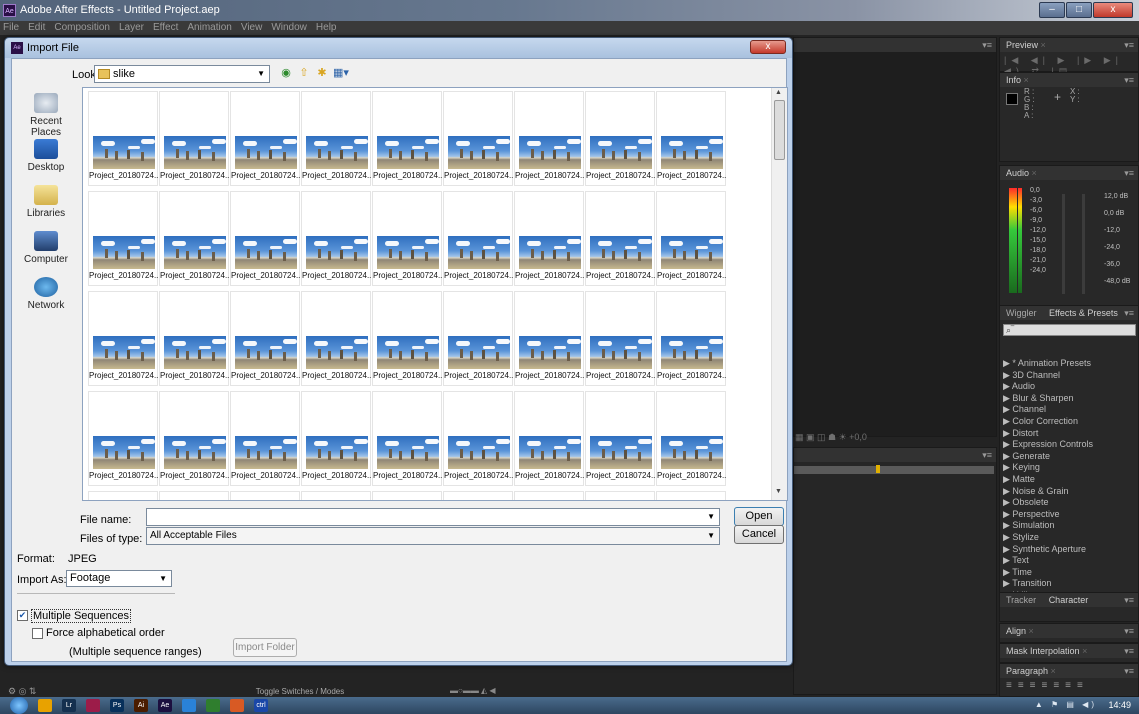  Describe the element at coordinates (11, 28) in the screenshot. I see `menu-file: File` at that location.